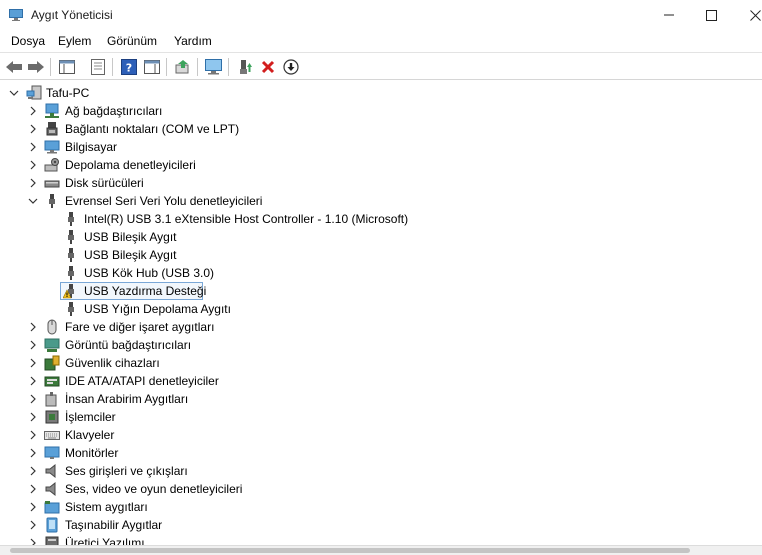 This screenshot has width=762, height=555. What do you see at coordinates (200, 363) in the screenshot?
I see `tree-category-security: Güvenlik cihazları` at bounding box center [200, 363].